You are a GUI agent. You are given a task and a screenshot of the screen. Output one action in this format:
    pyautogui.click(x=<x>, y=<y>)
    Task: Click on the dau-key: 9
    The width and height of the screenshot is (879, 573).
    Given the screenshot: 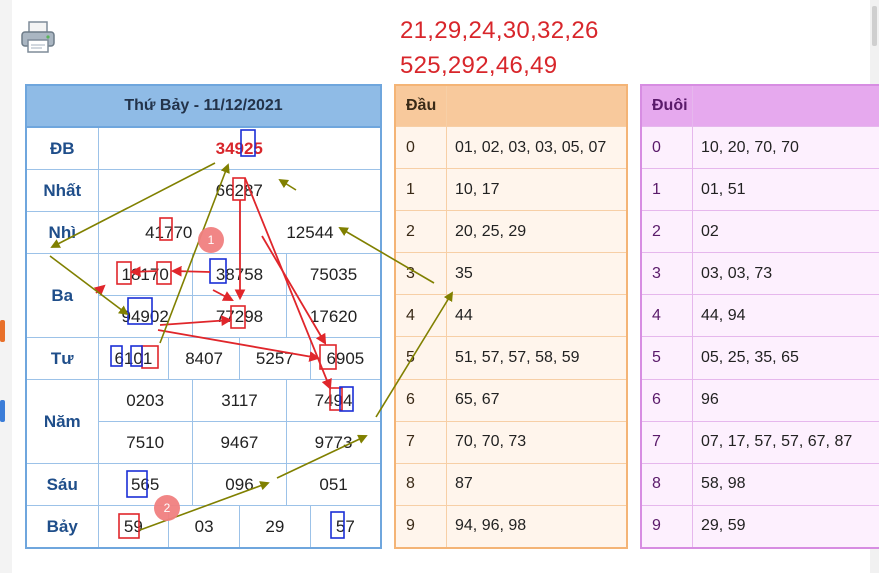 What is the action you would take?
    pyautogui.click(x=420, y=526)
    